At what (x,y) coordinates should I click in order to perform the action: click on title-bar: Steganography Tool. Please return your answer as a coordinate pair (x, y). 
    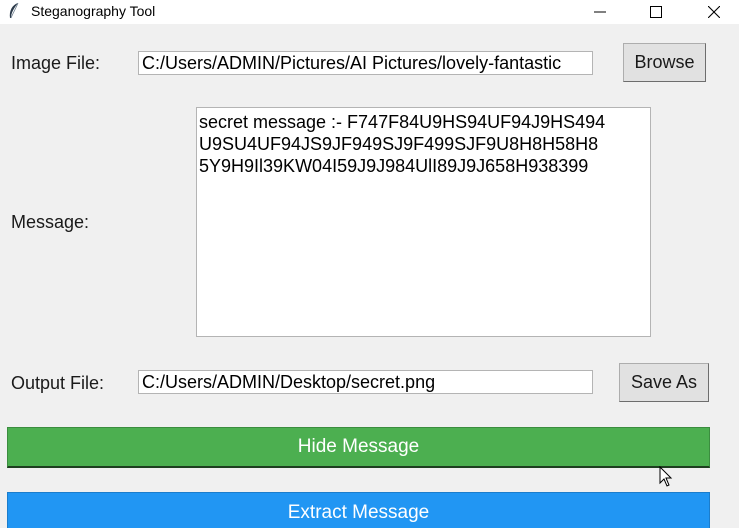
    Looking at the image, I should click on (369, 12).